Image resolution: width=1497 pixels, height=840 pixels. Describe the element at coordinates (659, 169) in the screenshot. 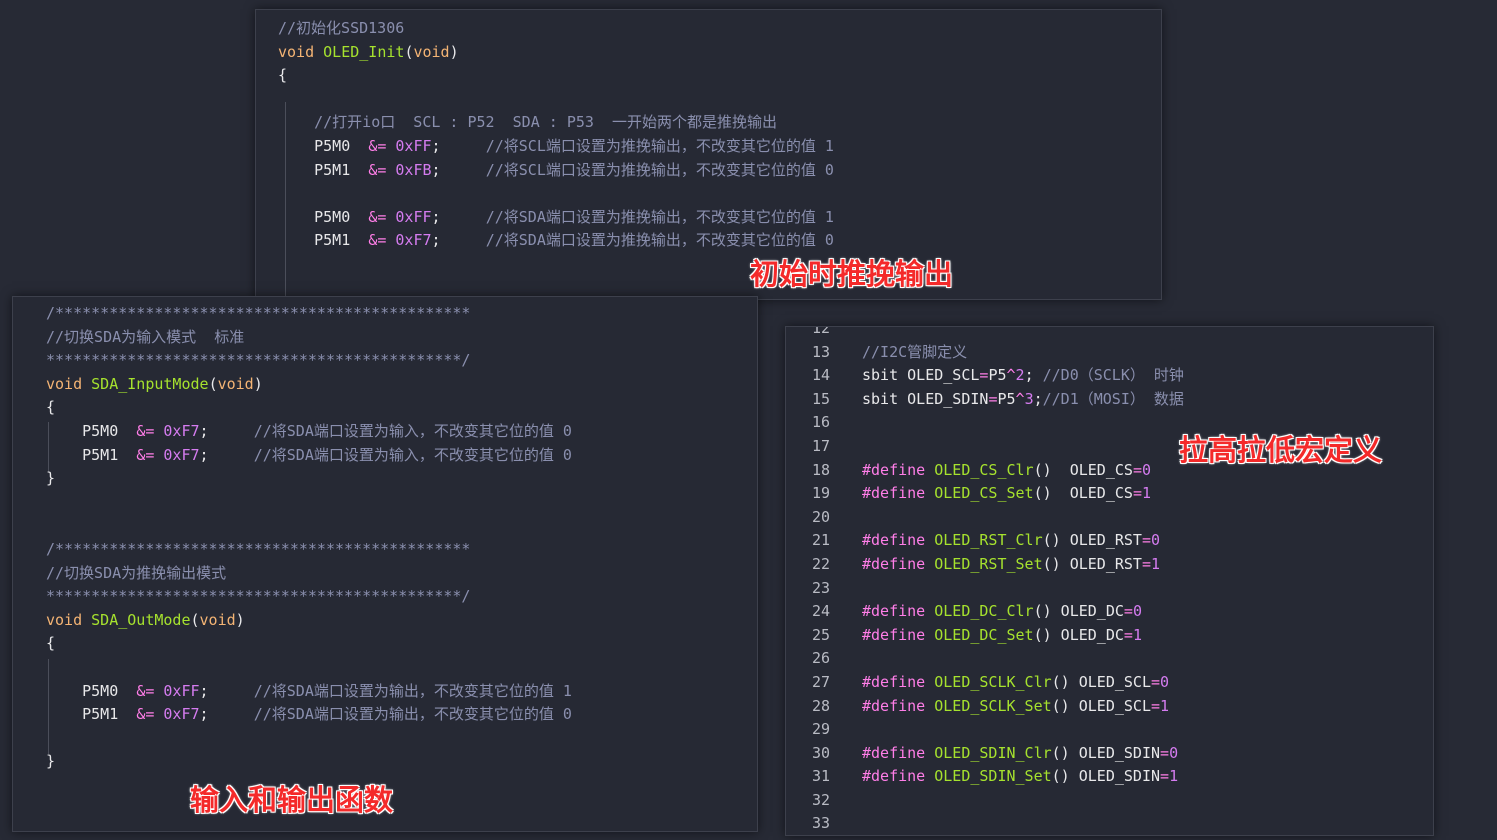

I see `code-token: //将SCL端口设置为推挽输出，不改变其它位的值 0` at that location.